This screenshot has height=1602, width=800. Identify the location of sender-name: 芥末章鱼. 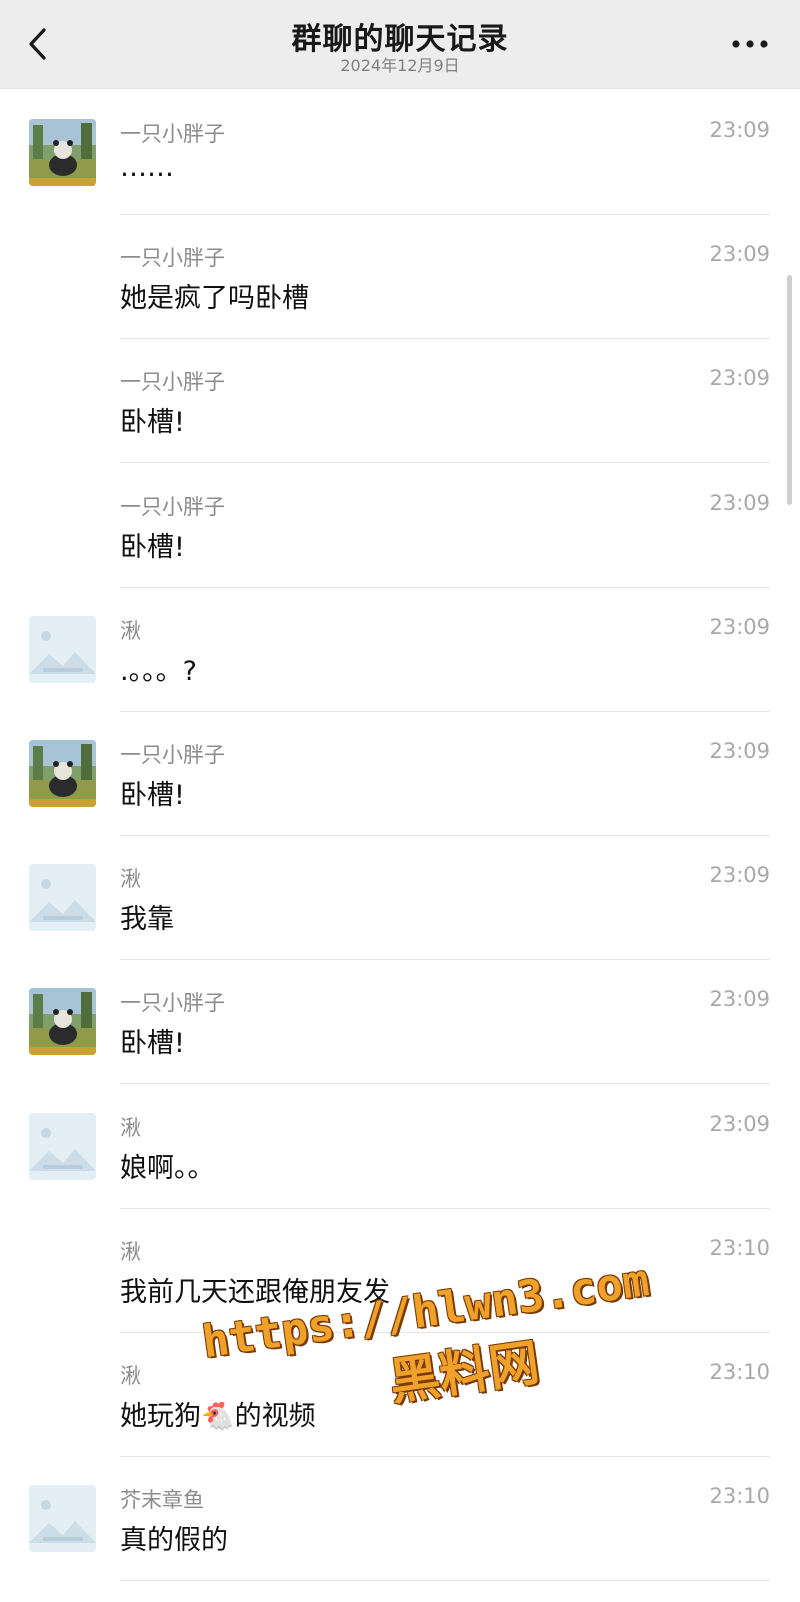
(162, 1500).